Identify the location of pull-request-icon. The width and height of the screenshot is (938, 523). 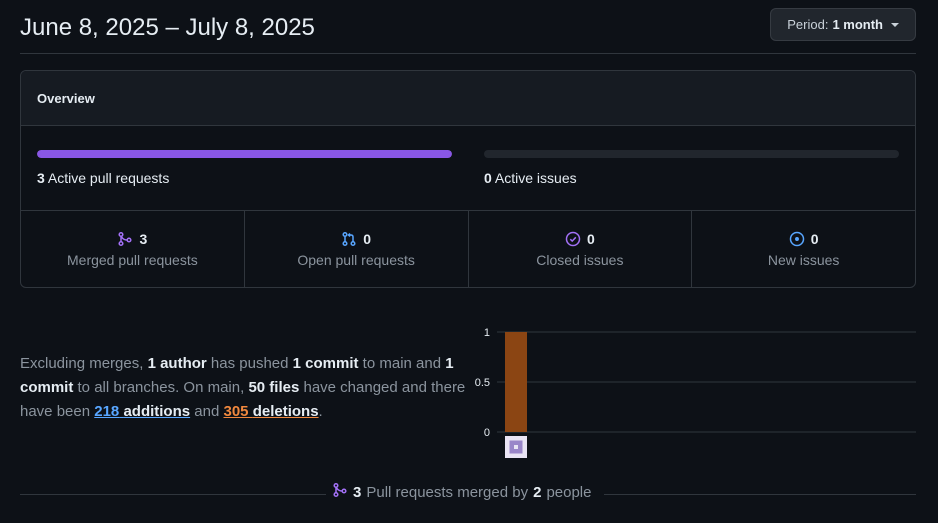
(349, 239).